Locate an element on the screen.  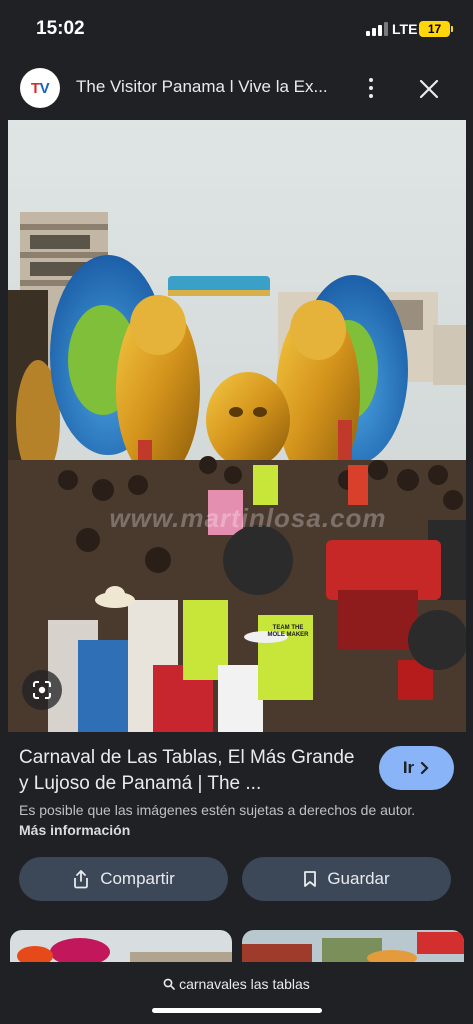
lens-icon is located at coordinates (42, 690).